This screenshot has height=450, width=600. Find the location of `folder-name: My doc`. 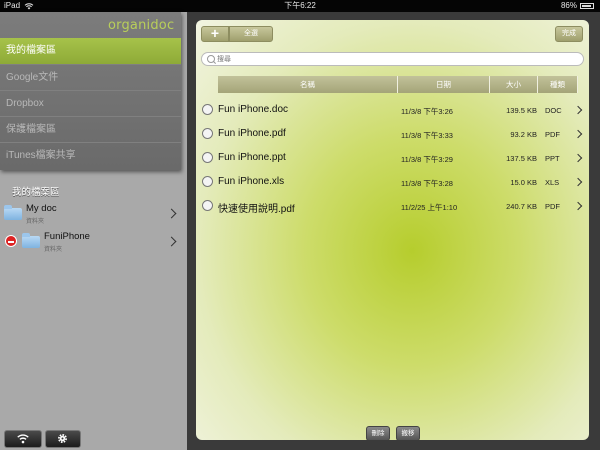

folder-name: My doc is located at coordinates (41, 208).